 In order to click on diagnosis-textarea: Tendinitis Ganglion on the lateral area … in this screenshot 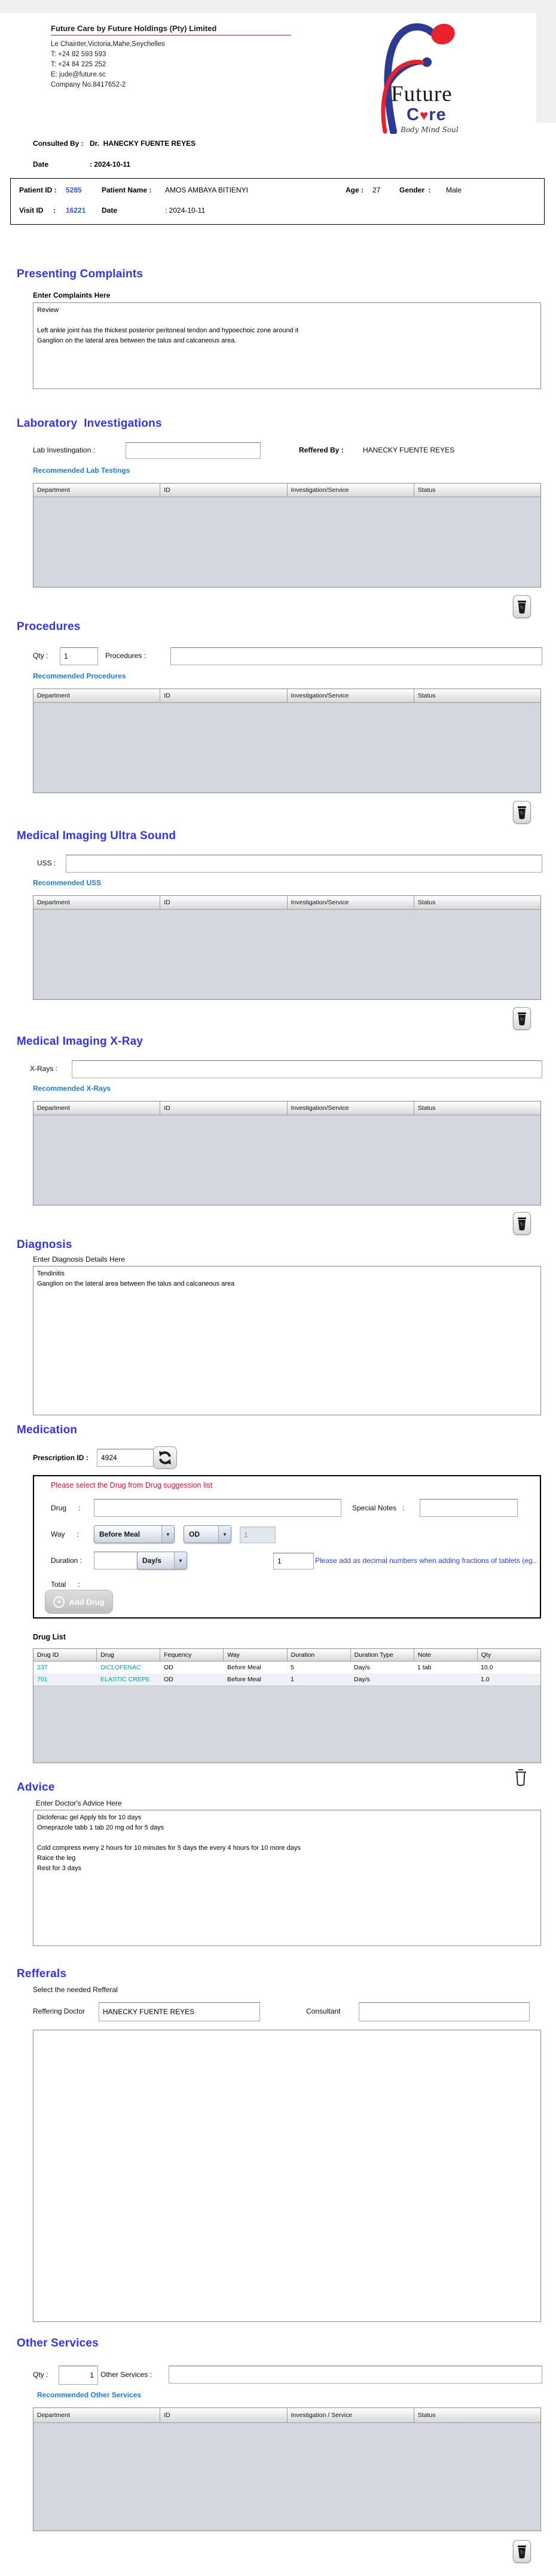, I will do `click(287, 1340)`.